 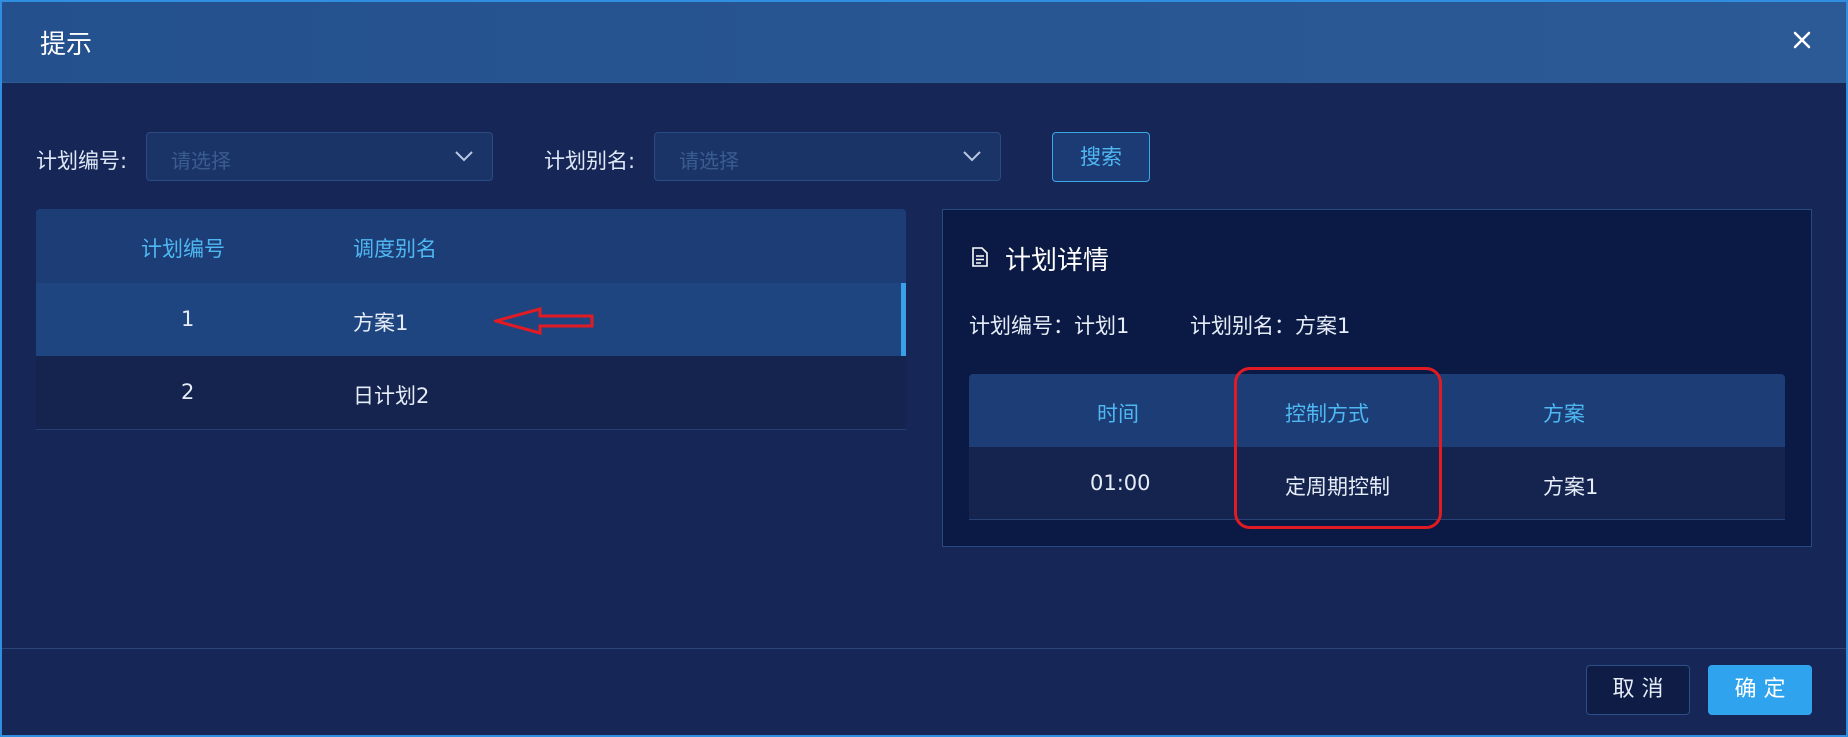 What do you see at coordinates (1638, 690) in the screenshot?
I see `cancel-button: 取 消` at bounding box center [1638, 690].